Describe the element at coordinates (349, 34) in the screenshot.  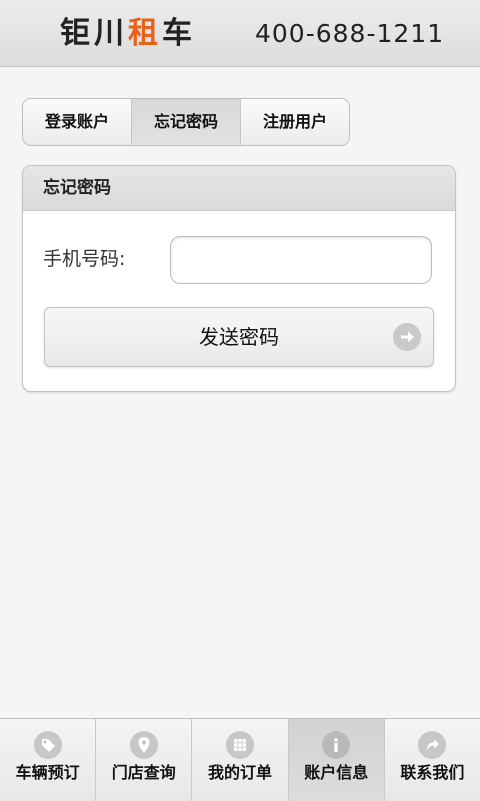
I see `hotline-number: 400-688-1211` at that location.